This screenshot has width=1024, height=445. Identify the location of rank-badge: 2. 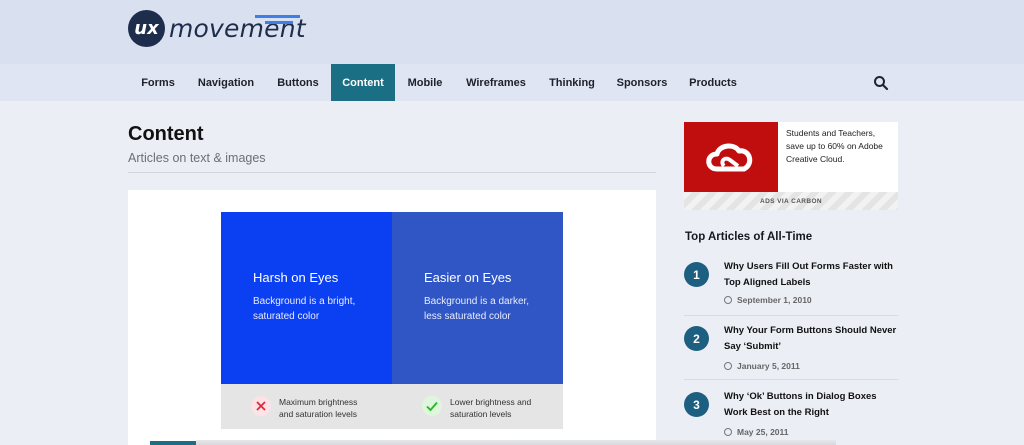
(696, 338).